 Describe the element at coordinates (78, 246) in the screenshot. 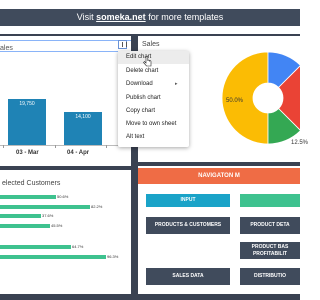

I see `customer-bar-label: 64.7%` at that location.